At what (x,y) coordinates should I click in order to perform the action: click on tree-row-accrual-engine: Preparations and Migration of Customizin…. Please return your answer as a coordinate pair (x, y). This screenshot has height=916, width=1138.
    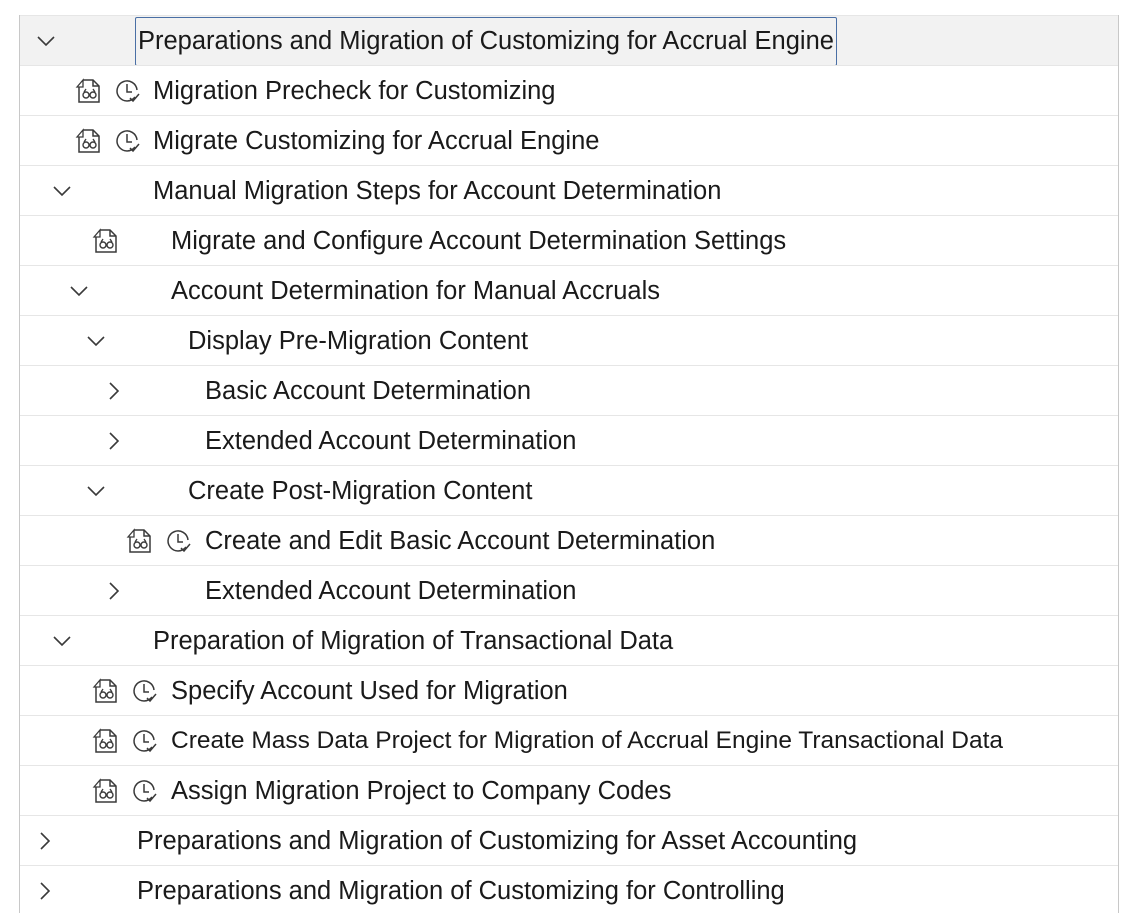
    Looking at the image, I should click on (569, 40).